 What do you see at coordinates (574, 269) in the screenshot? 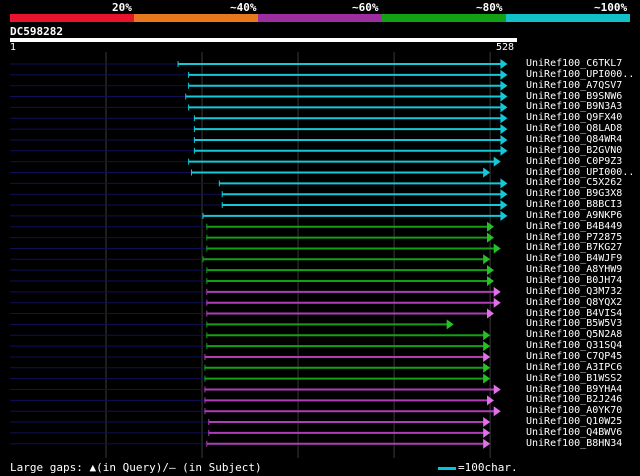
I see `hit-label: UniRef100_A8YHW9` at bounding box center [574, 269].